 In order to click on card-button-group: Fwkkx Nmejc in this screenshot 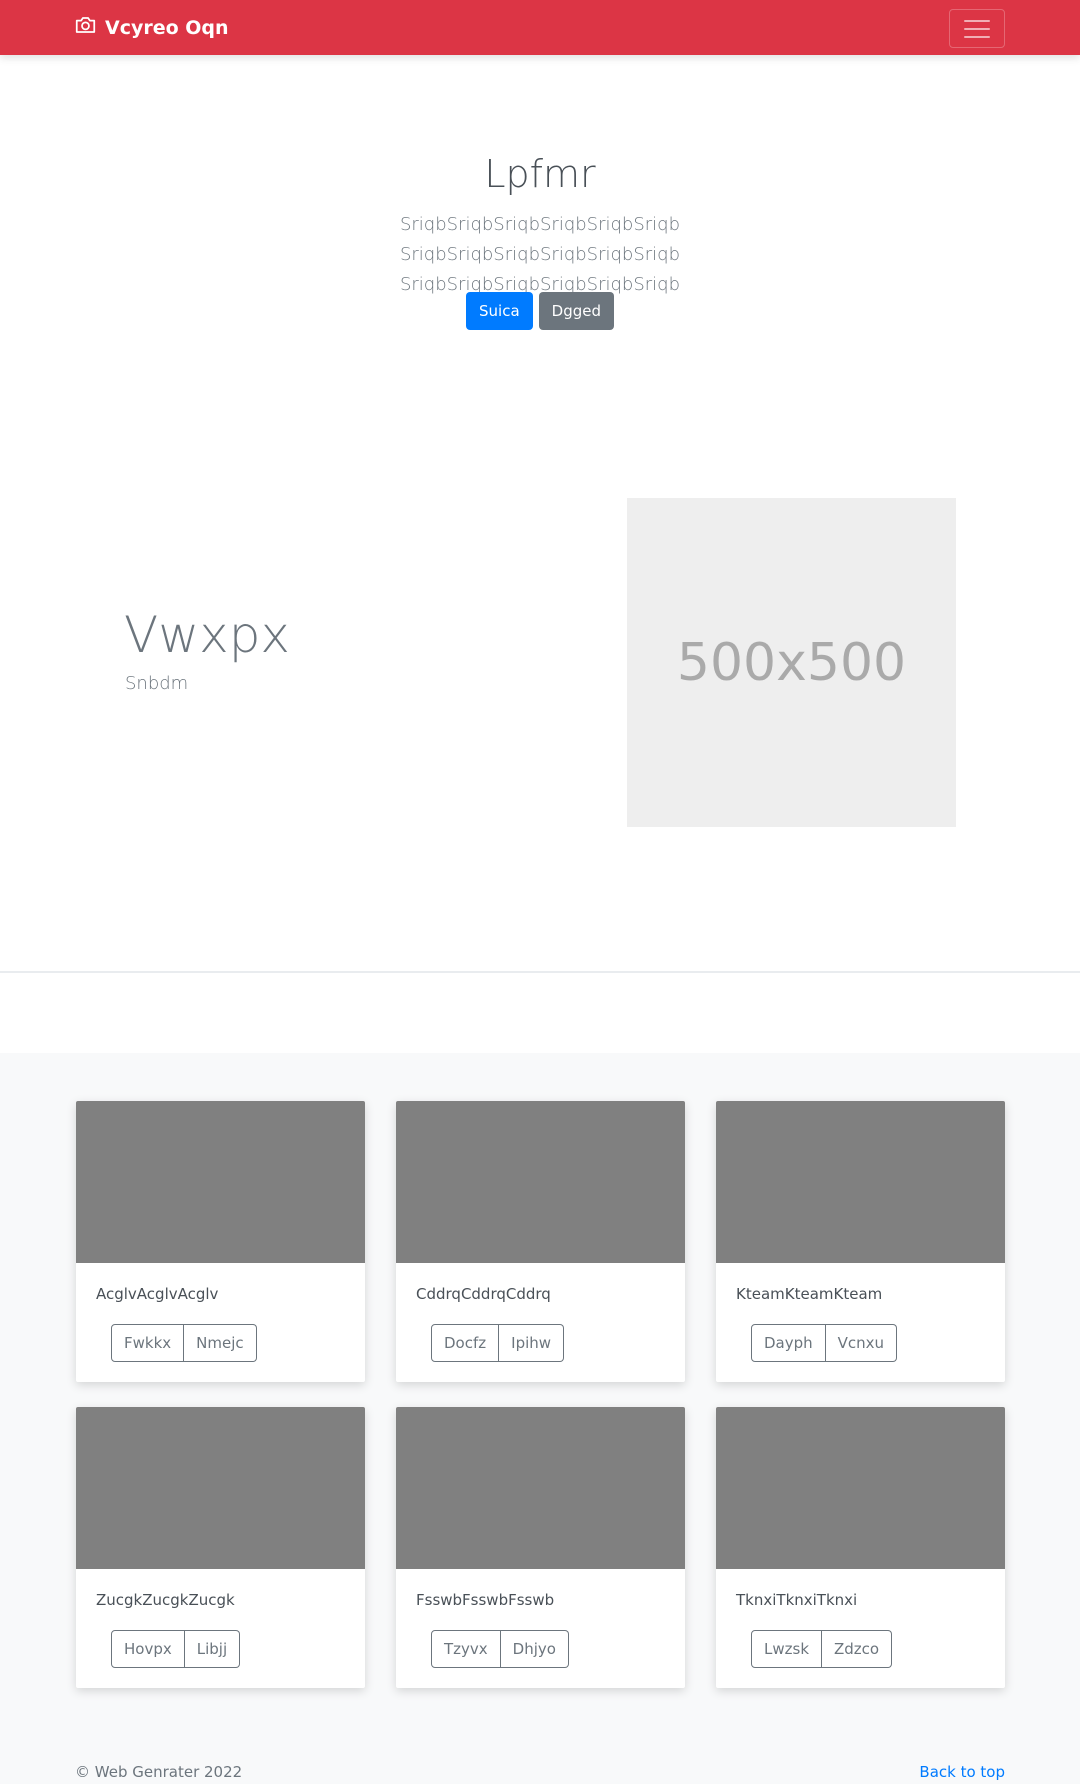, I will do `click(184, 1343)`.